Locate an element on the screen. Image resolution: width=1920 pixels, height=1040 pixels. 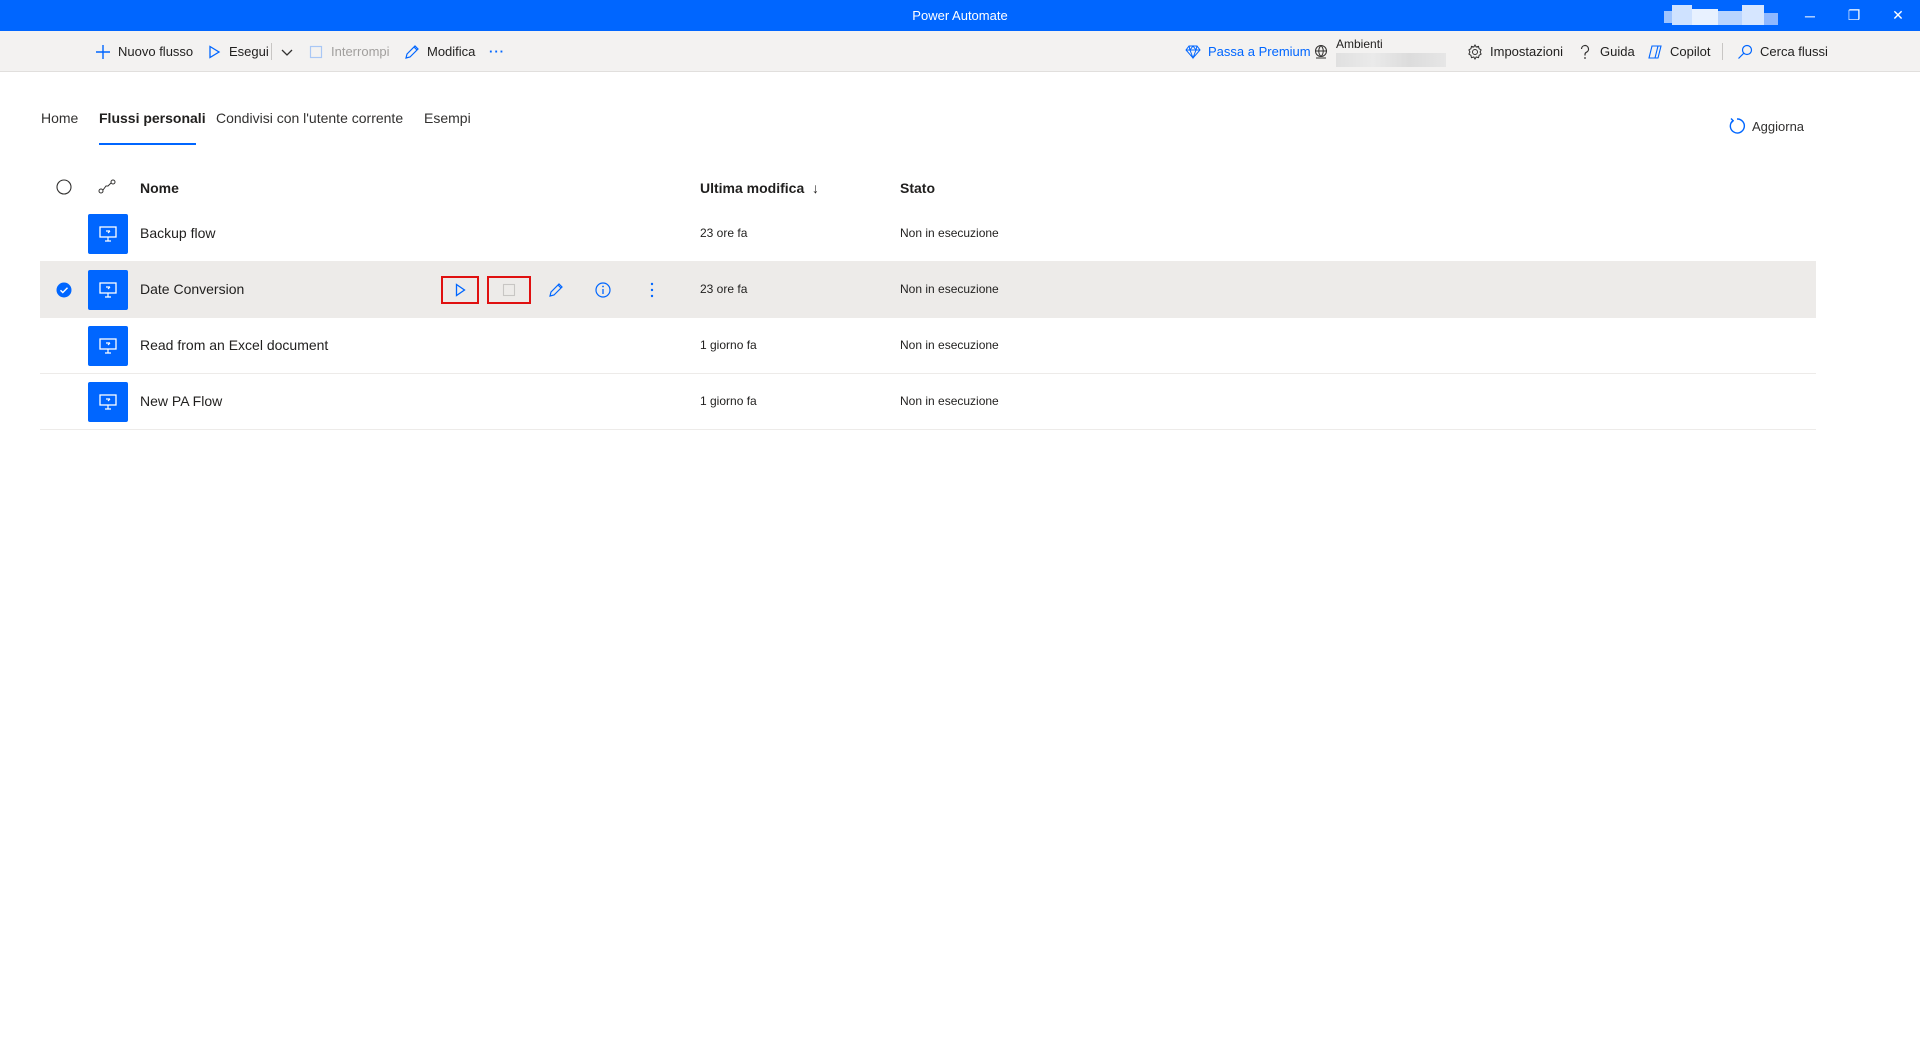
row-run-button is located at coordinates (460, 290).